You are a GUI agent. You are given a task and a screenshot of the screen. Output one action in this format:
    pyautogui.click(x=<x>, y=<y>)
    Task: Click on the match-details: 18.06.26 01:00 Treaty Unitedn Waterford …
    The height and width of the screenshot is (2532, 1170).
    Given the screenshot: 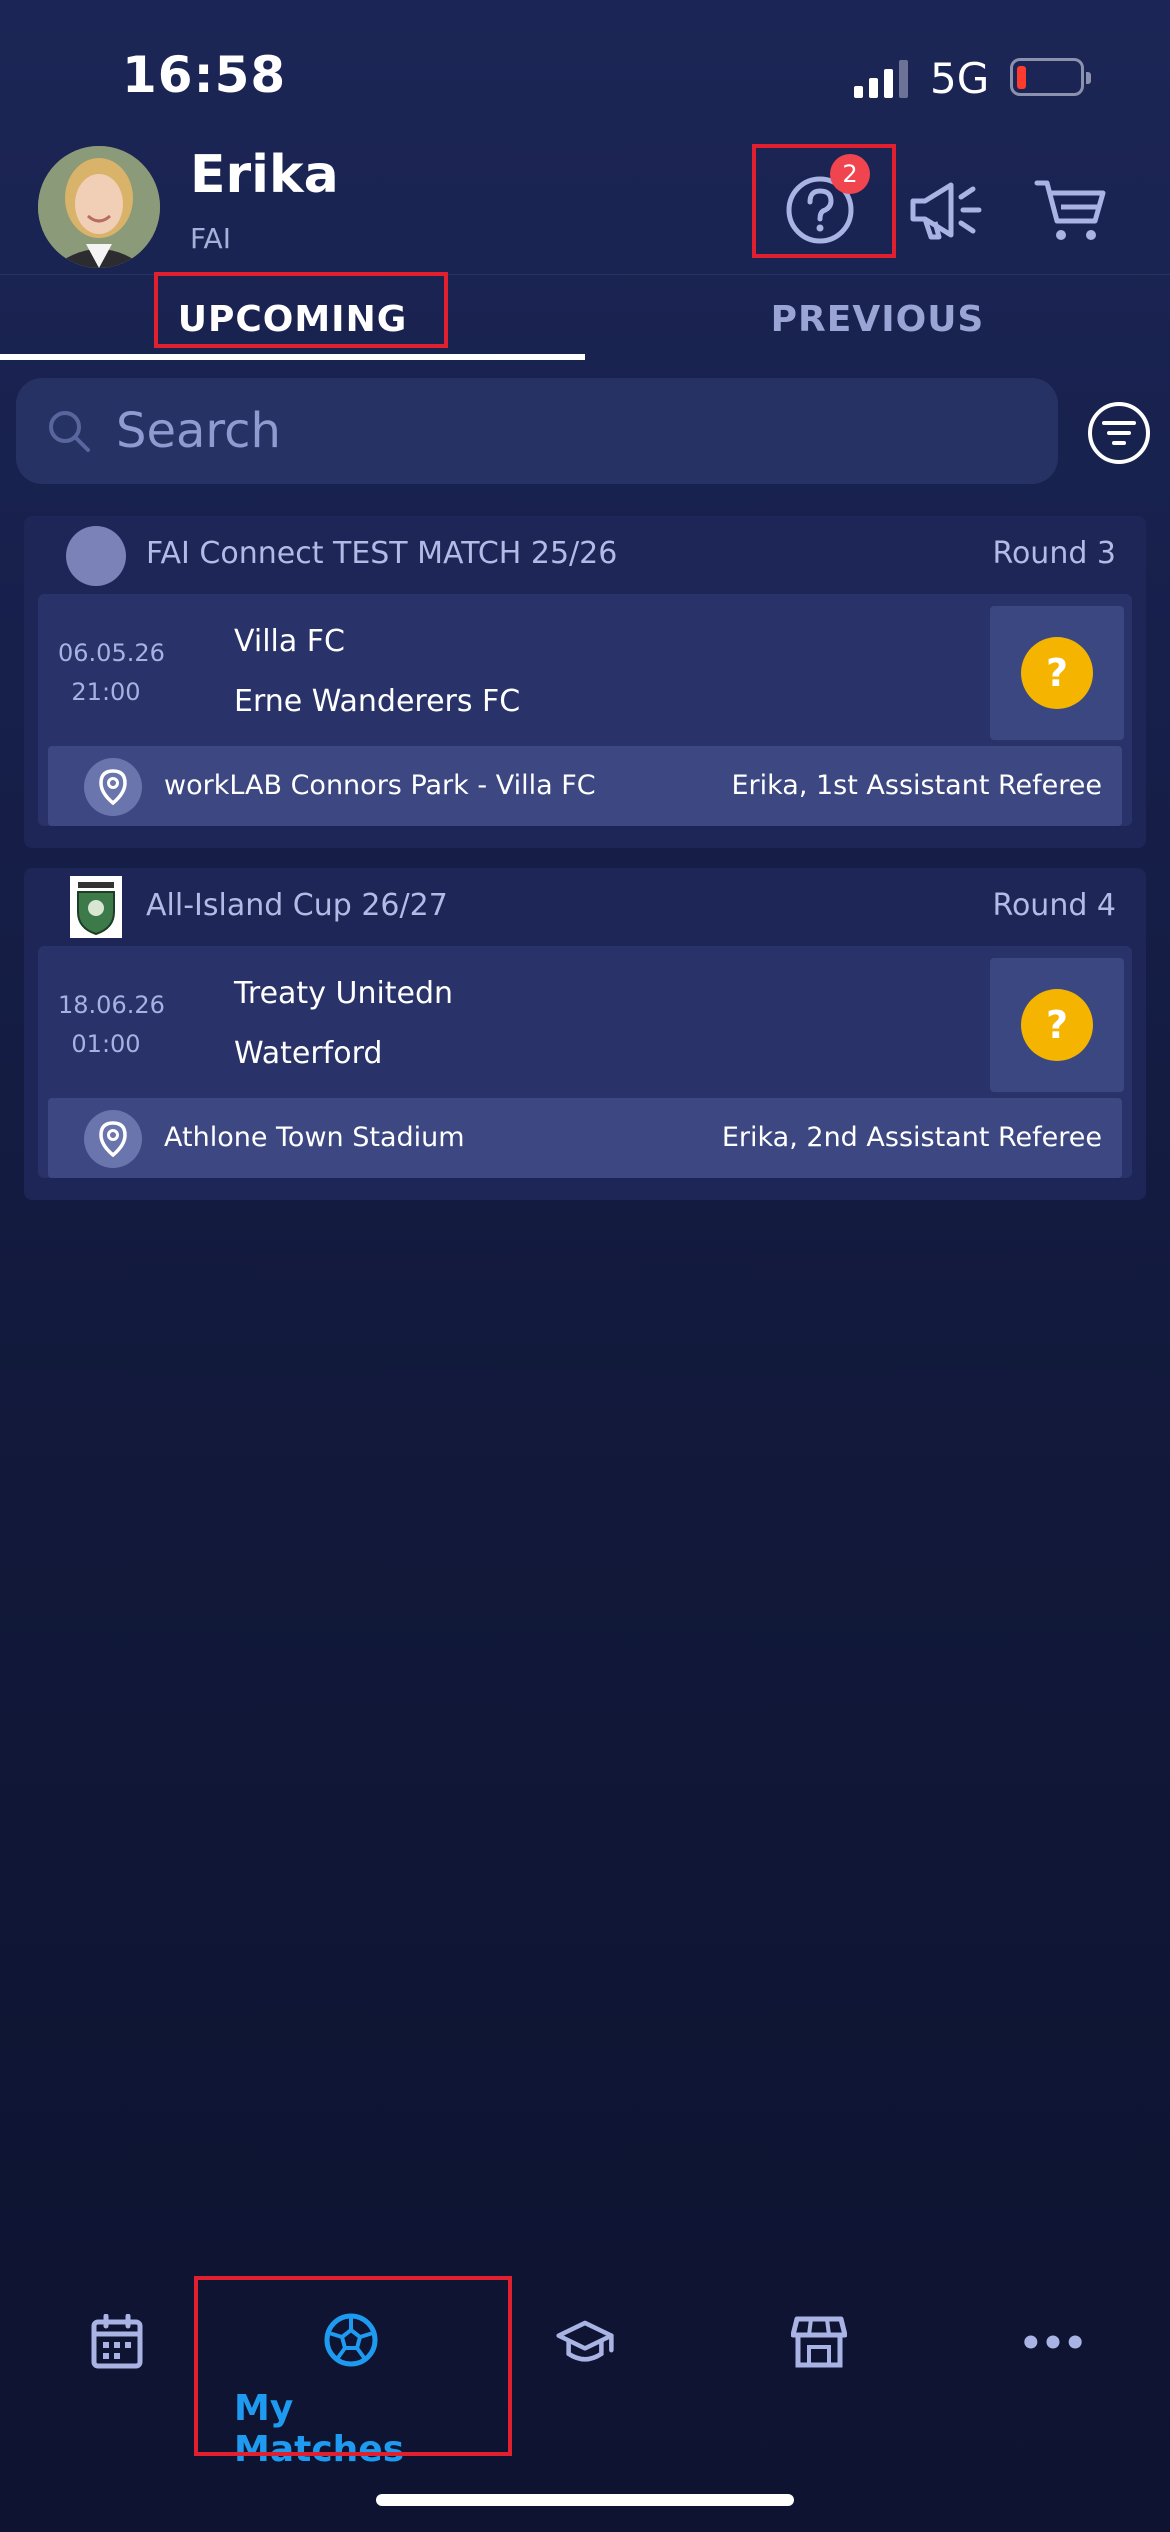 What is the action you would take?
    pyautogui.click(x=585, y=1062)
    